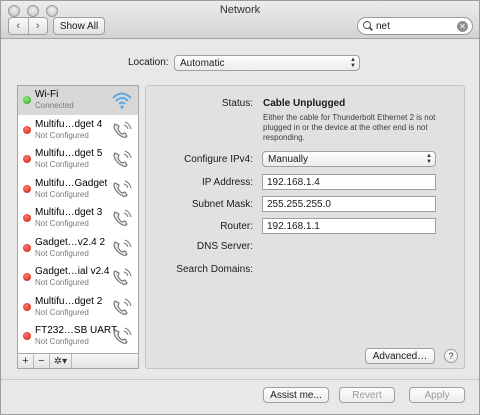 This screenshot has width=480, height=415. Describe the element at coordinates (349, 204) in the screenshot. I see `subnet-mask-field: 255.255.255.0` at that location.